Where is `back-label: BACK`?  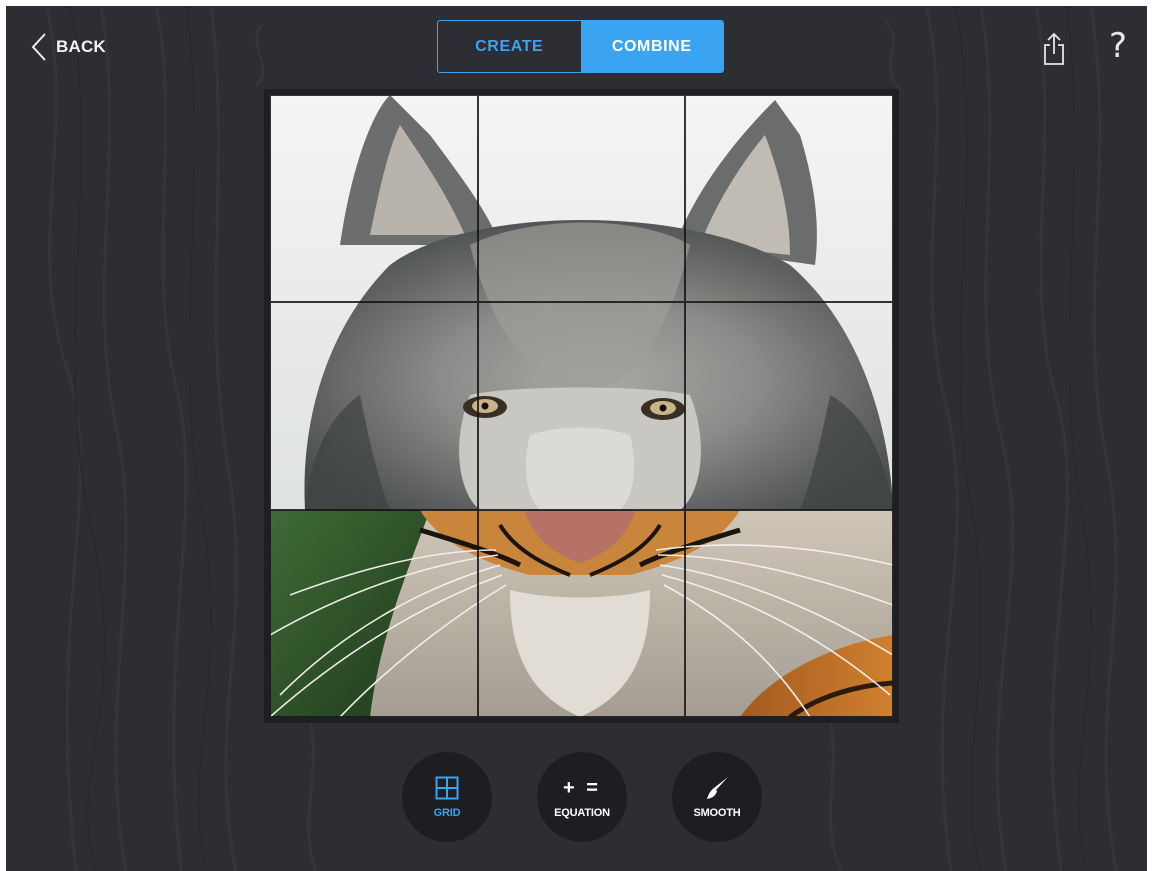
back-label: BACK is located at coordinates (81, 46).